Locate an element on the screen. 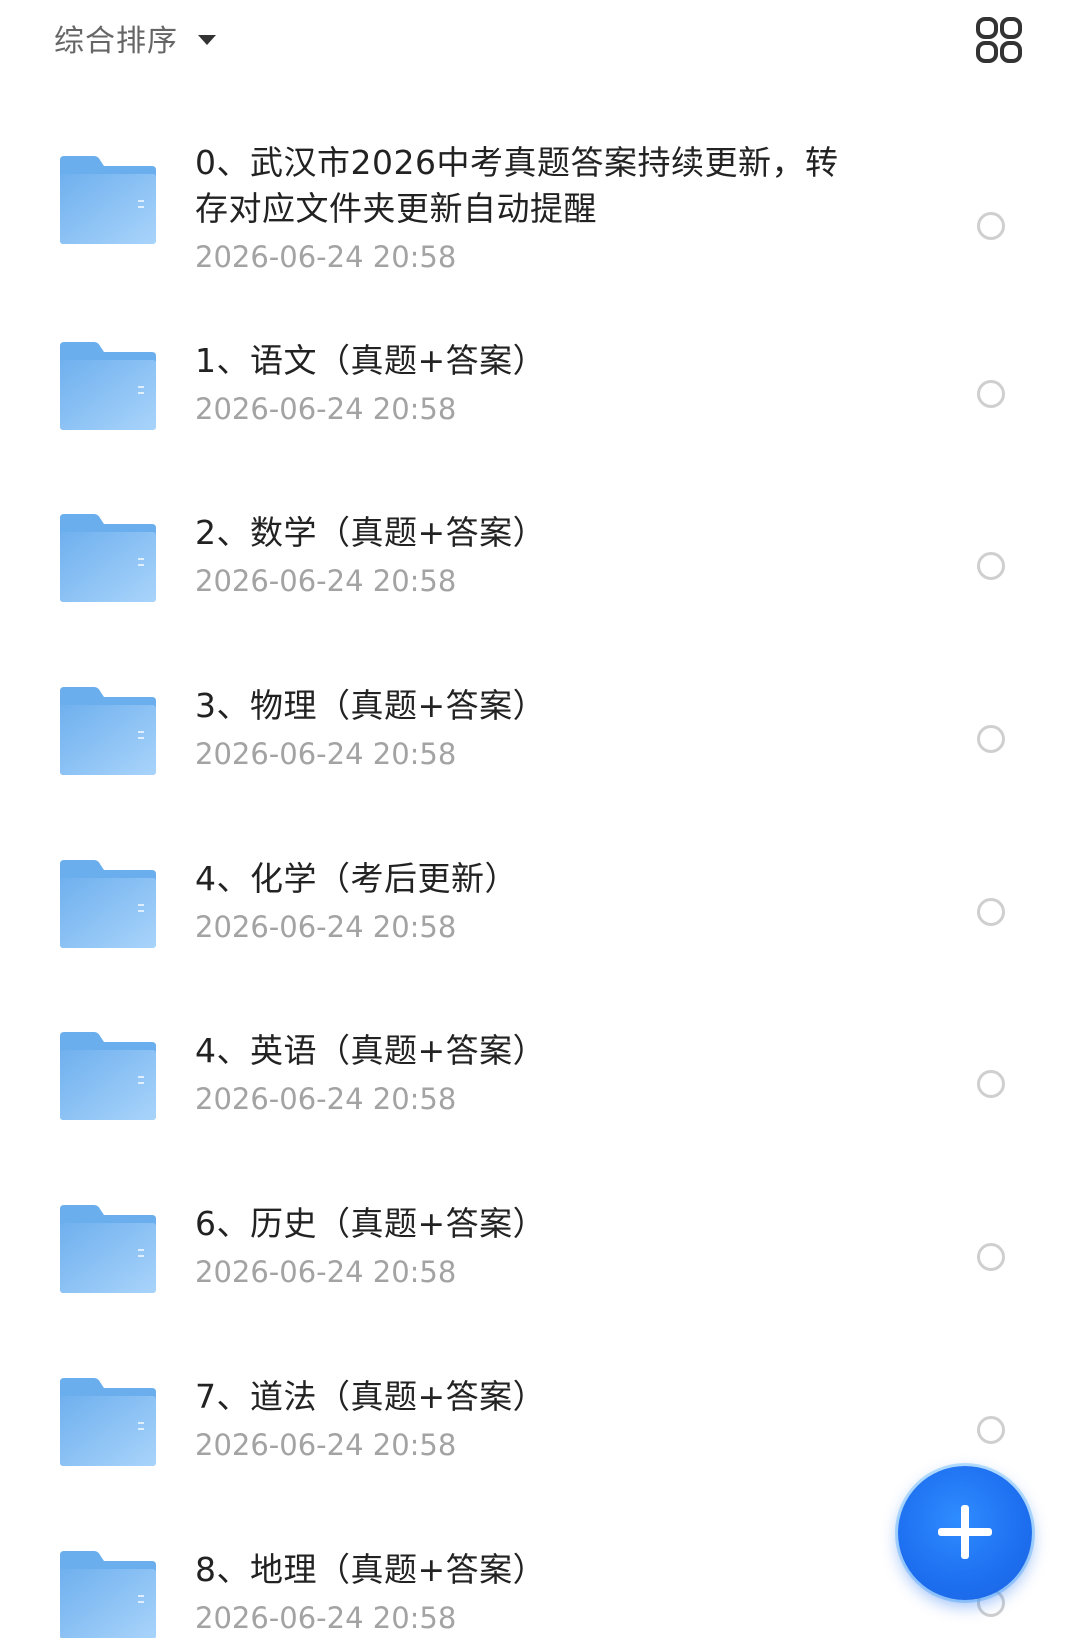 The image size is (1080, 1638). sort-dropdown: 综合排序 is located at coordinates (135, 38).